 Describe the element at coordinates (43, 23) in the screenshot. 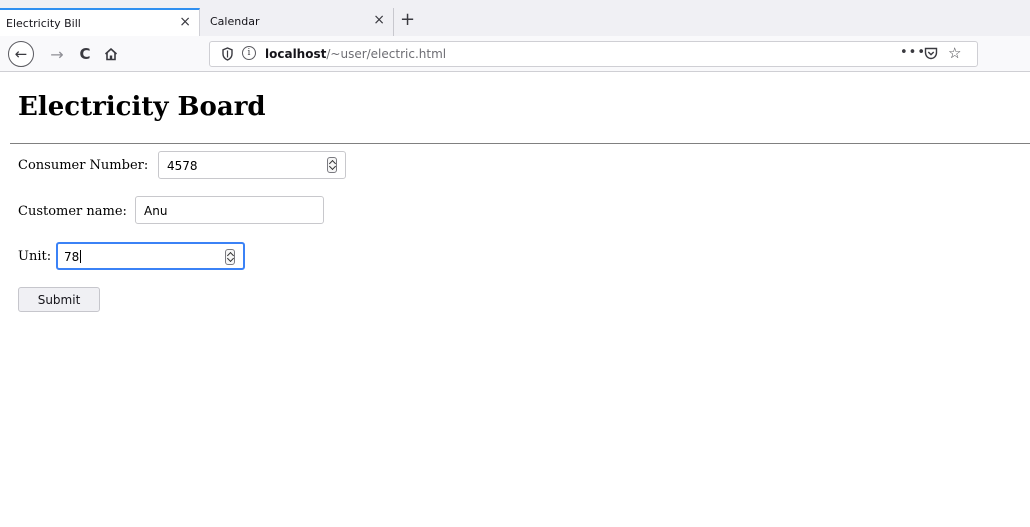

I see `tab-title: Electricity Bill` at that location.